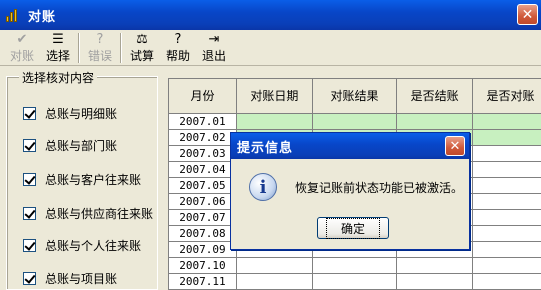 Image resolution: width=541 pixels, height=290 pixels. Describe the element at coordinates (270, 48) in the screenshot. I see `toolbar: ✔ 对账 ☰ 选择 ? 错误 ⚖ 试算 ? 帮助 ⇥ 退出` at that location.